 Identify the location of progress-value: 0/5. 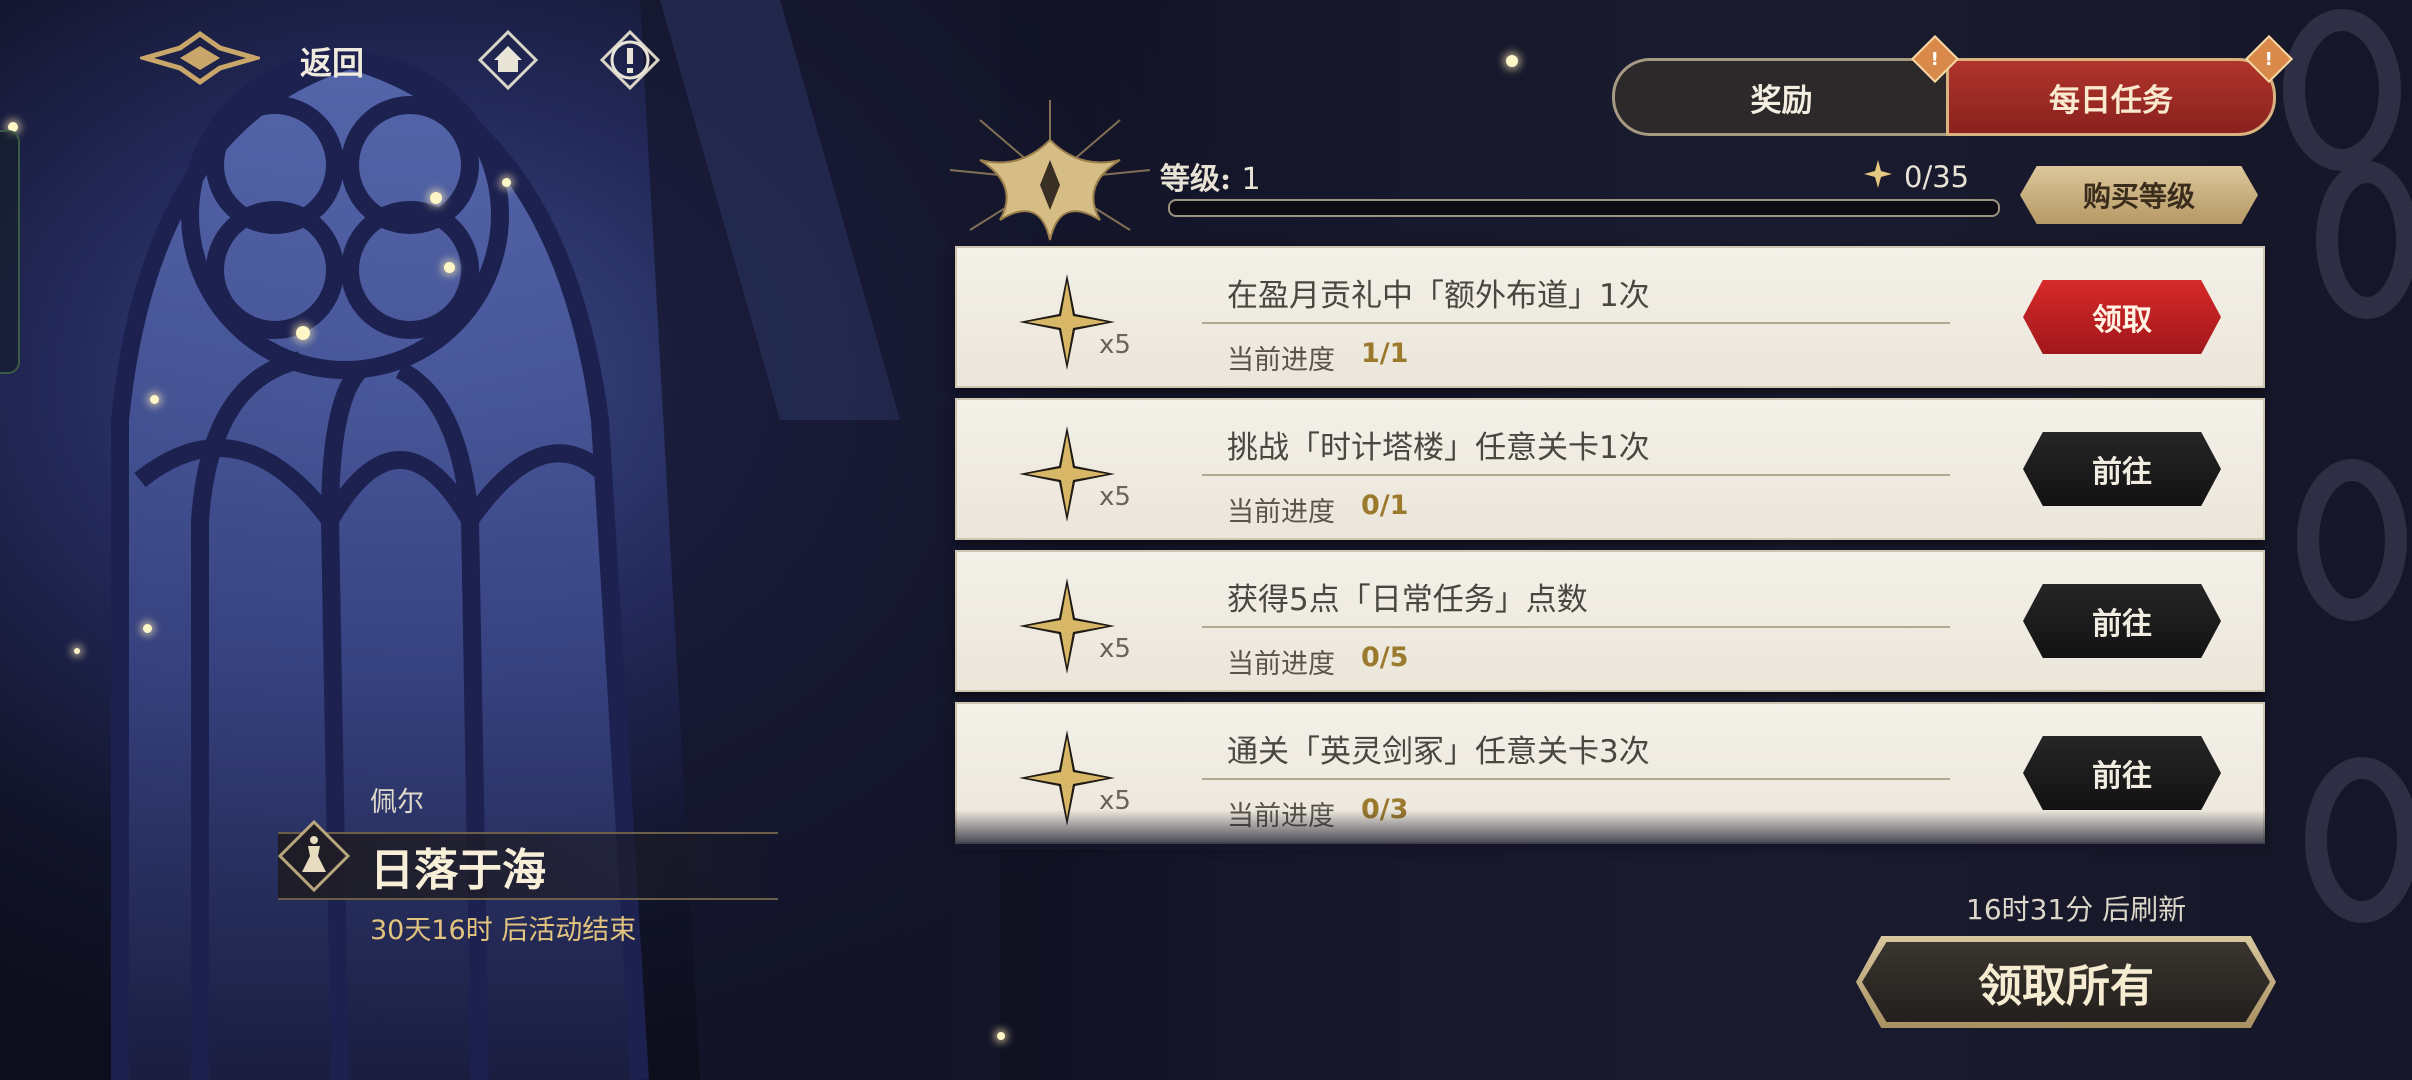
(1385, 657).